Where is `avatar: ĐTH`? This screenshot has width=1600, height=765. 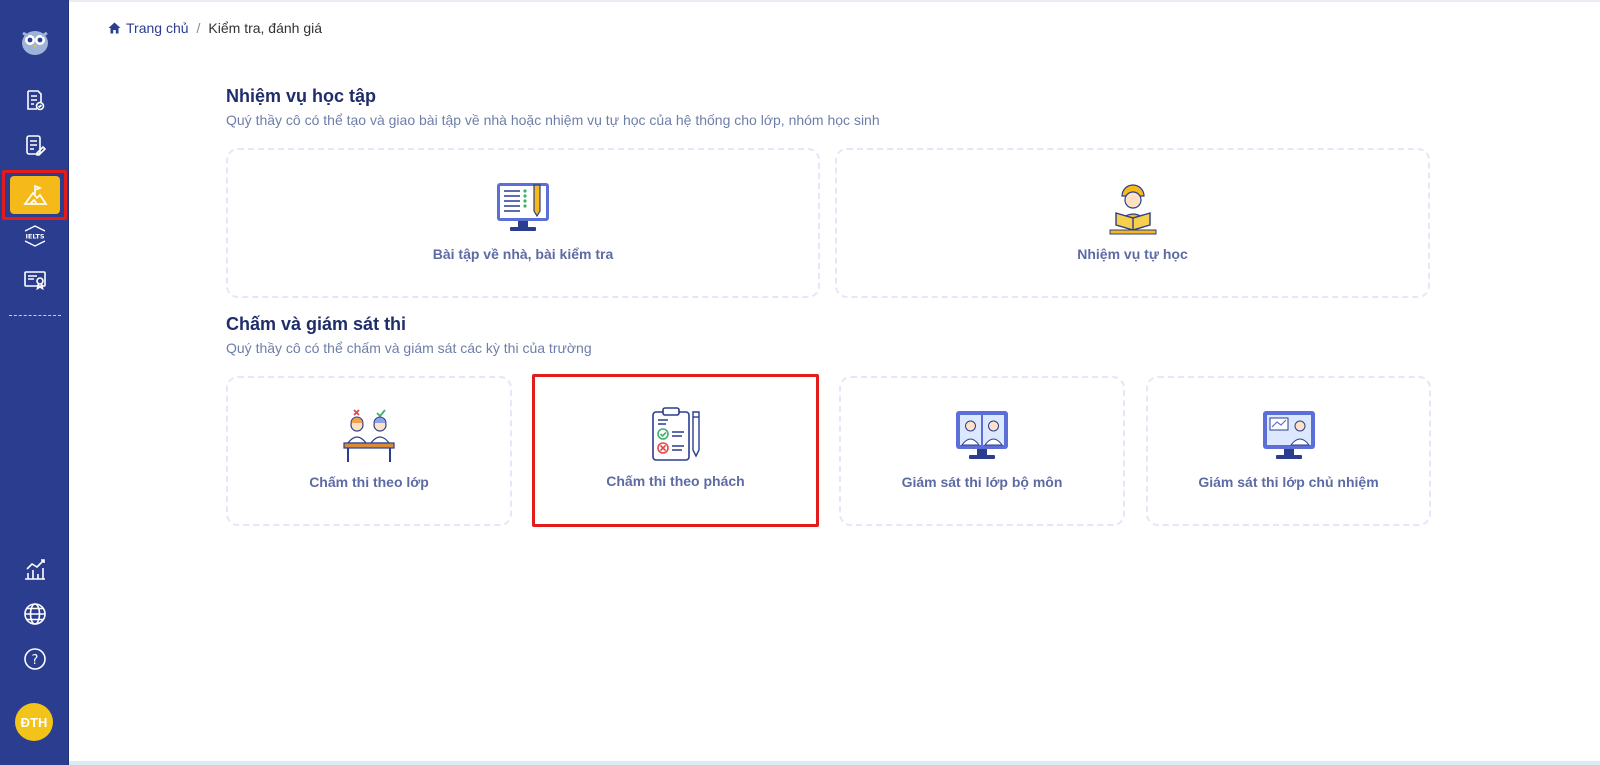
avatar: ĐTH is located at coordinates (34, 722).